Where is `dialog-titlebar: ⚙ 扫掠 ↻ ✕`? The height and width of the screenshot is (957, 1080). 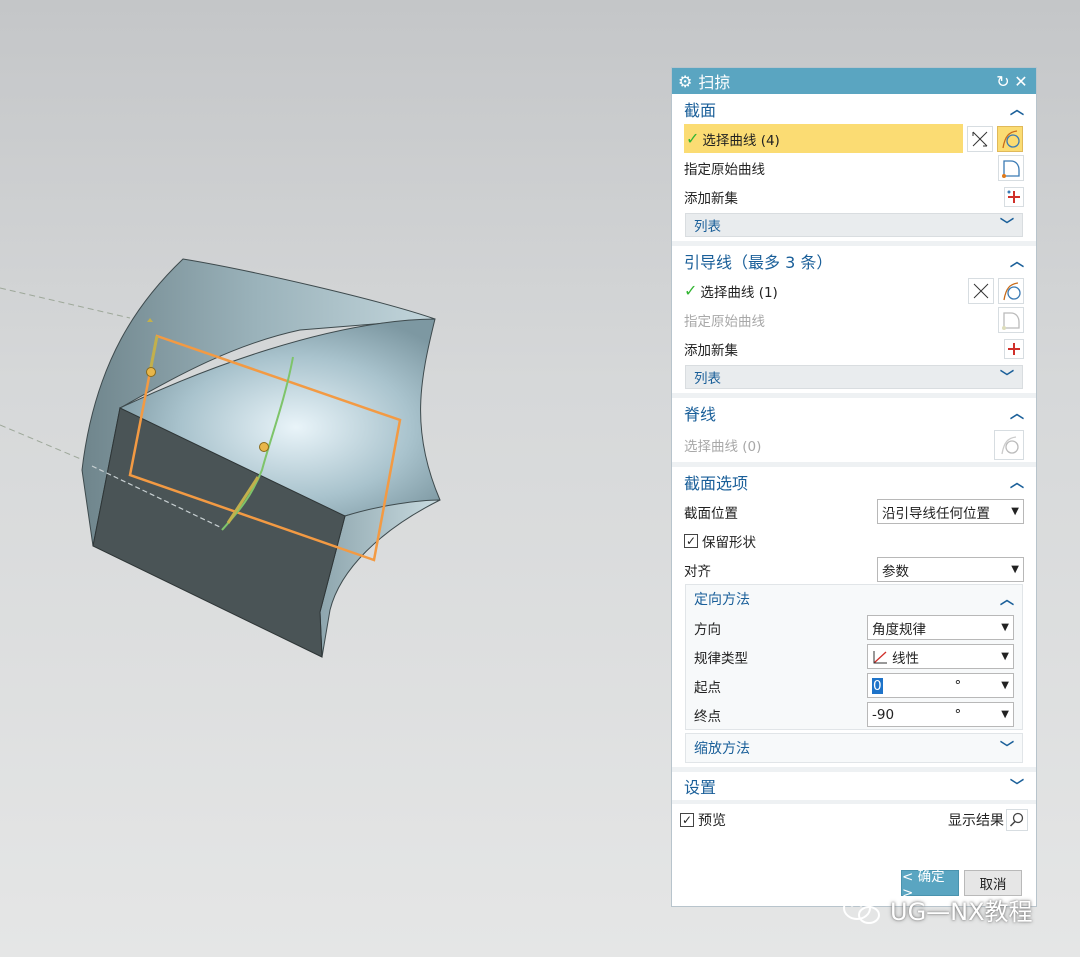
dialog-titlebar: ⚙ 扫掠 ↻ ✕ is located at coordinates (854, 81).